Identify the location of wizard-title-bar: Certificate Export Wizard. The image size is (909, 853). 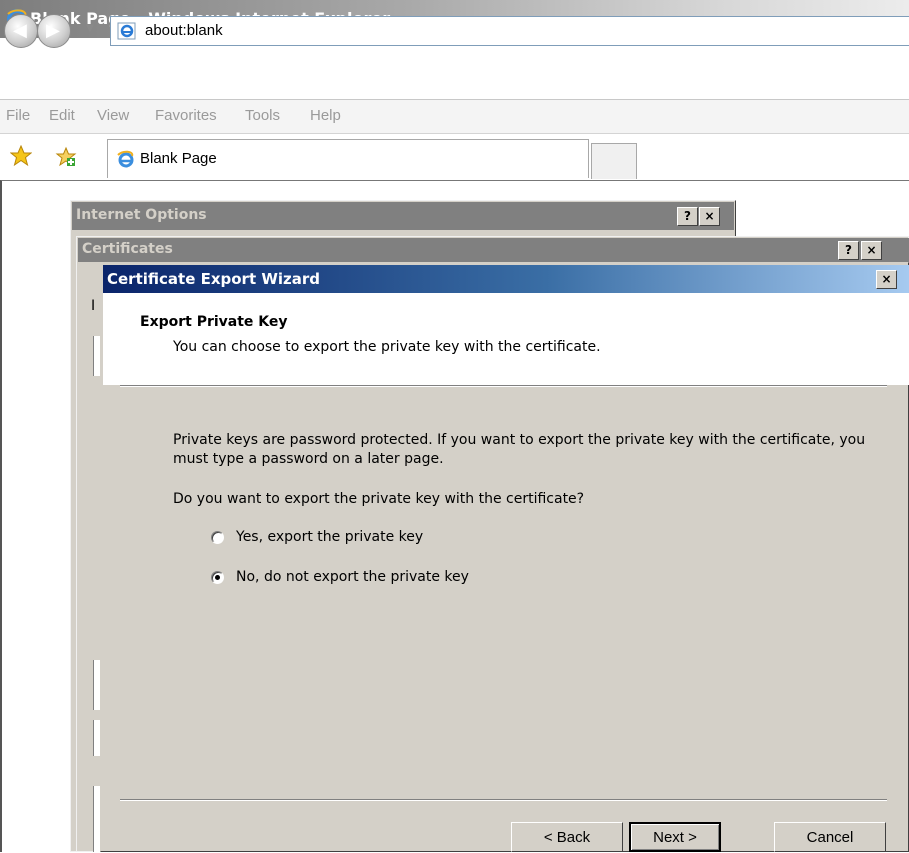
(506, 279).